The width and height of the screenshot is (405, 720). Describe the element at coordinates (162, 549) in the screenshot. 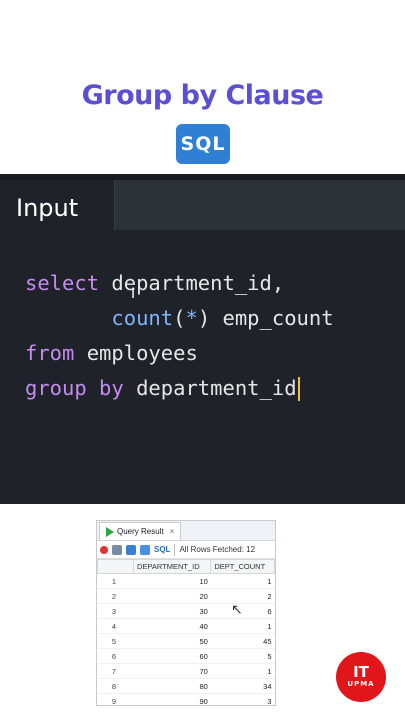

I see `sql-button: SQL` at that location.